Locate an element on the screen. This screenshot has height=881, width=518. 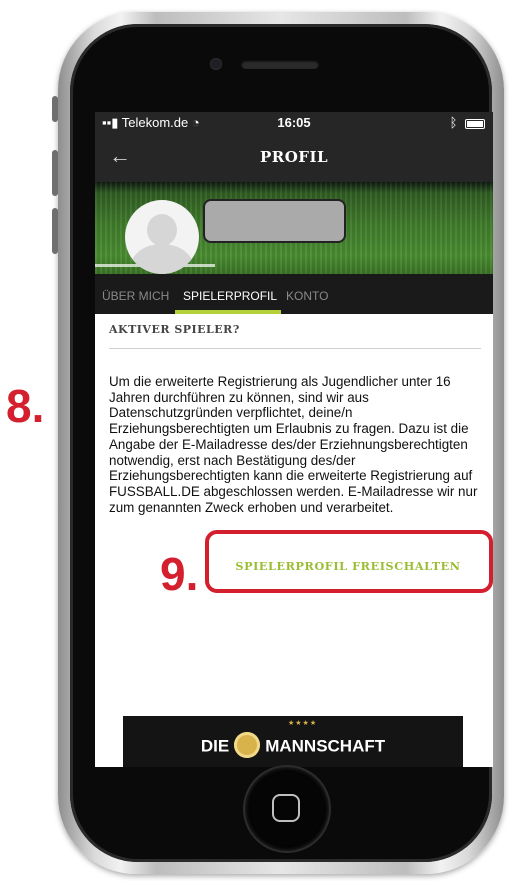
home-square-icon is located at coordinates (286, 808).